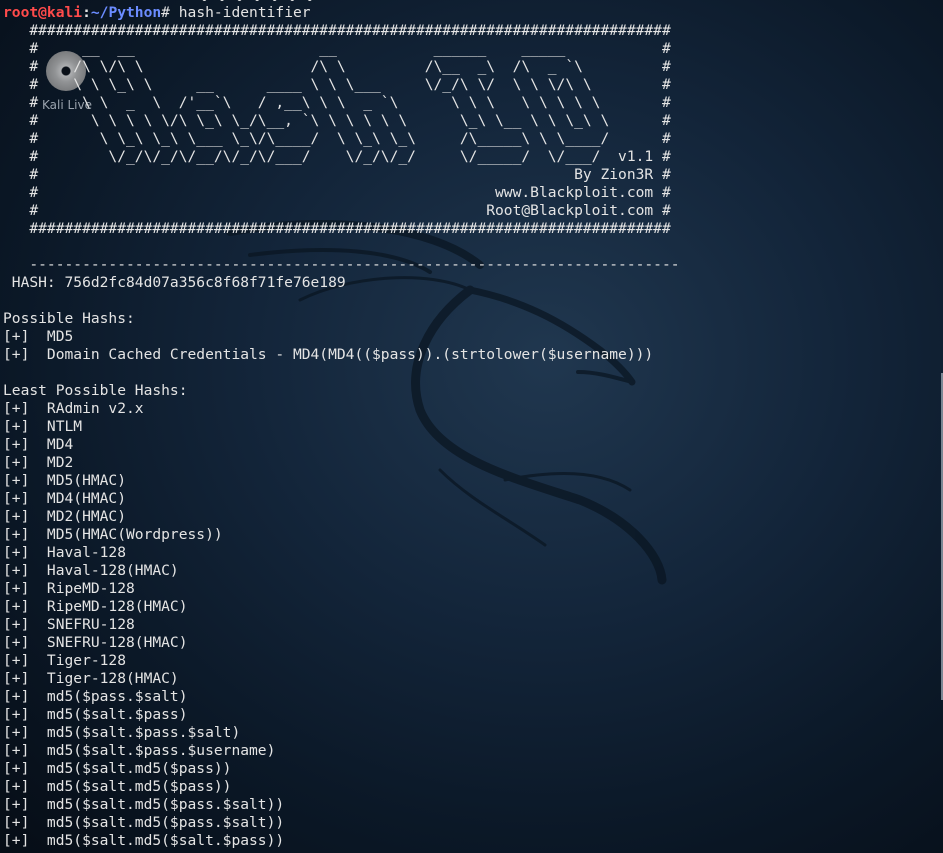 The width and height of the screenshot is (943, 853). Describe the element at coordinates (122, 732) in the screenshot. I see `least-possible-hash-item: [+] md5($salt.$pass.$salt)` at that location.